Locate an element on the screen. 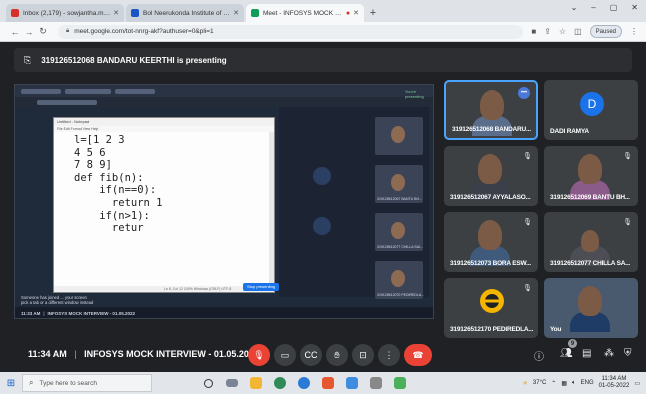 This screenshot has width=646, height=394. tab-gmail: Inbox (2,179) - sowjantha.mcr@ ✕ is located at coordinates (65, 13).